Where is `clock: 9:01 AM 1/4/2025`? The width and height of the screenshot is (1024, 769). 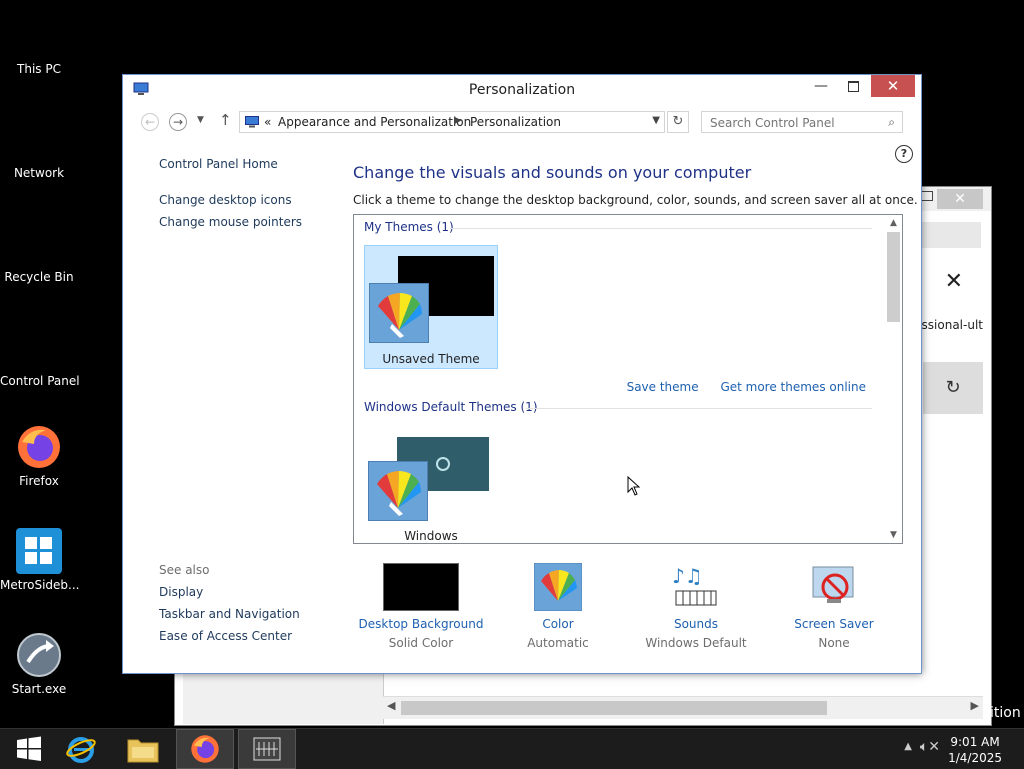 clock: 9:01 AM 1/4/2025 is located at coordinates (975, 750).